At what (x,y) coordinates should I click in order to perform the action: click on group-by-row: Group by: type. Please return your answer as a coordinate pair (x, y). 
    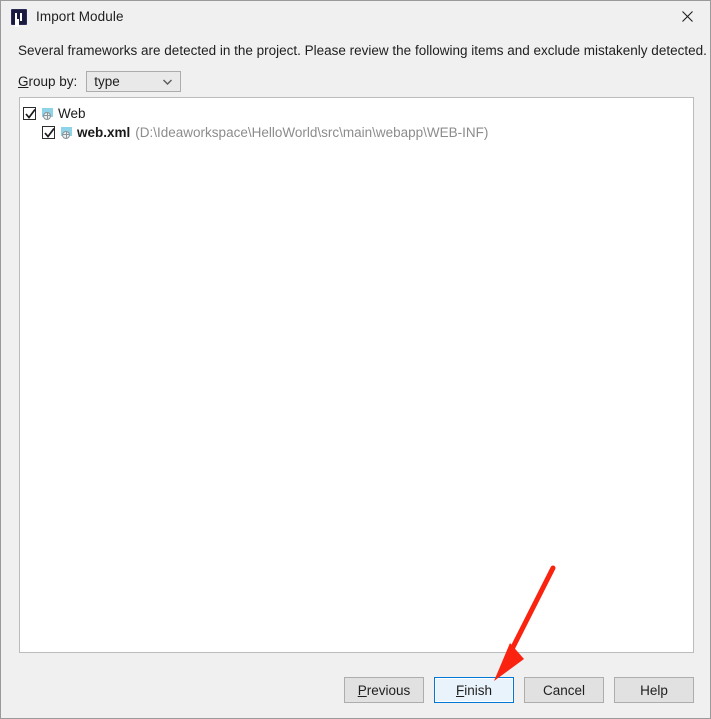
    Looking at the image, I should click on (364, 81).